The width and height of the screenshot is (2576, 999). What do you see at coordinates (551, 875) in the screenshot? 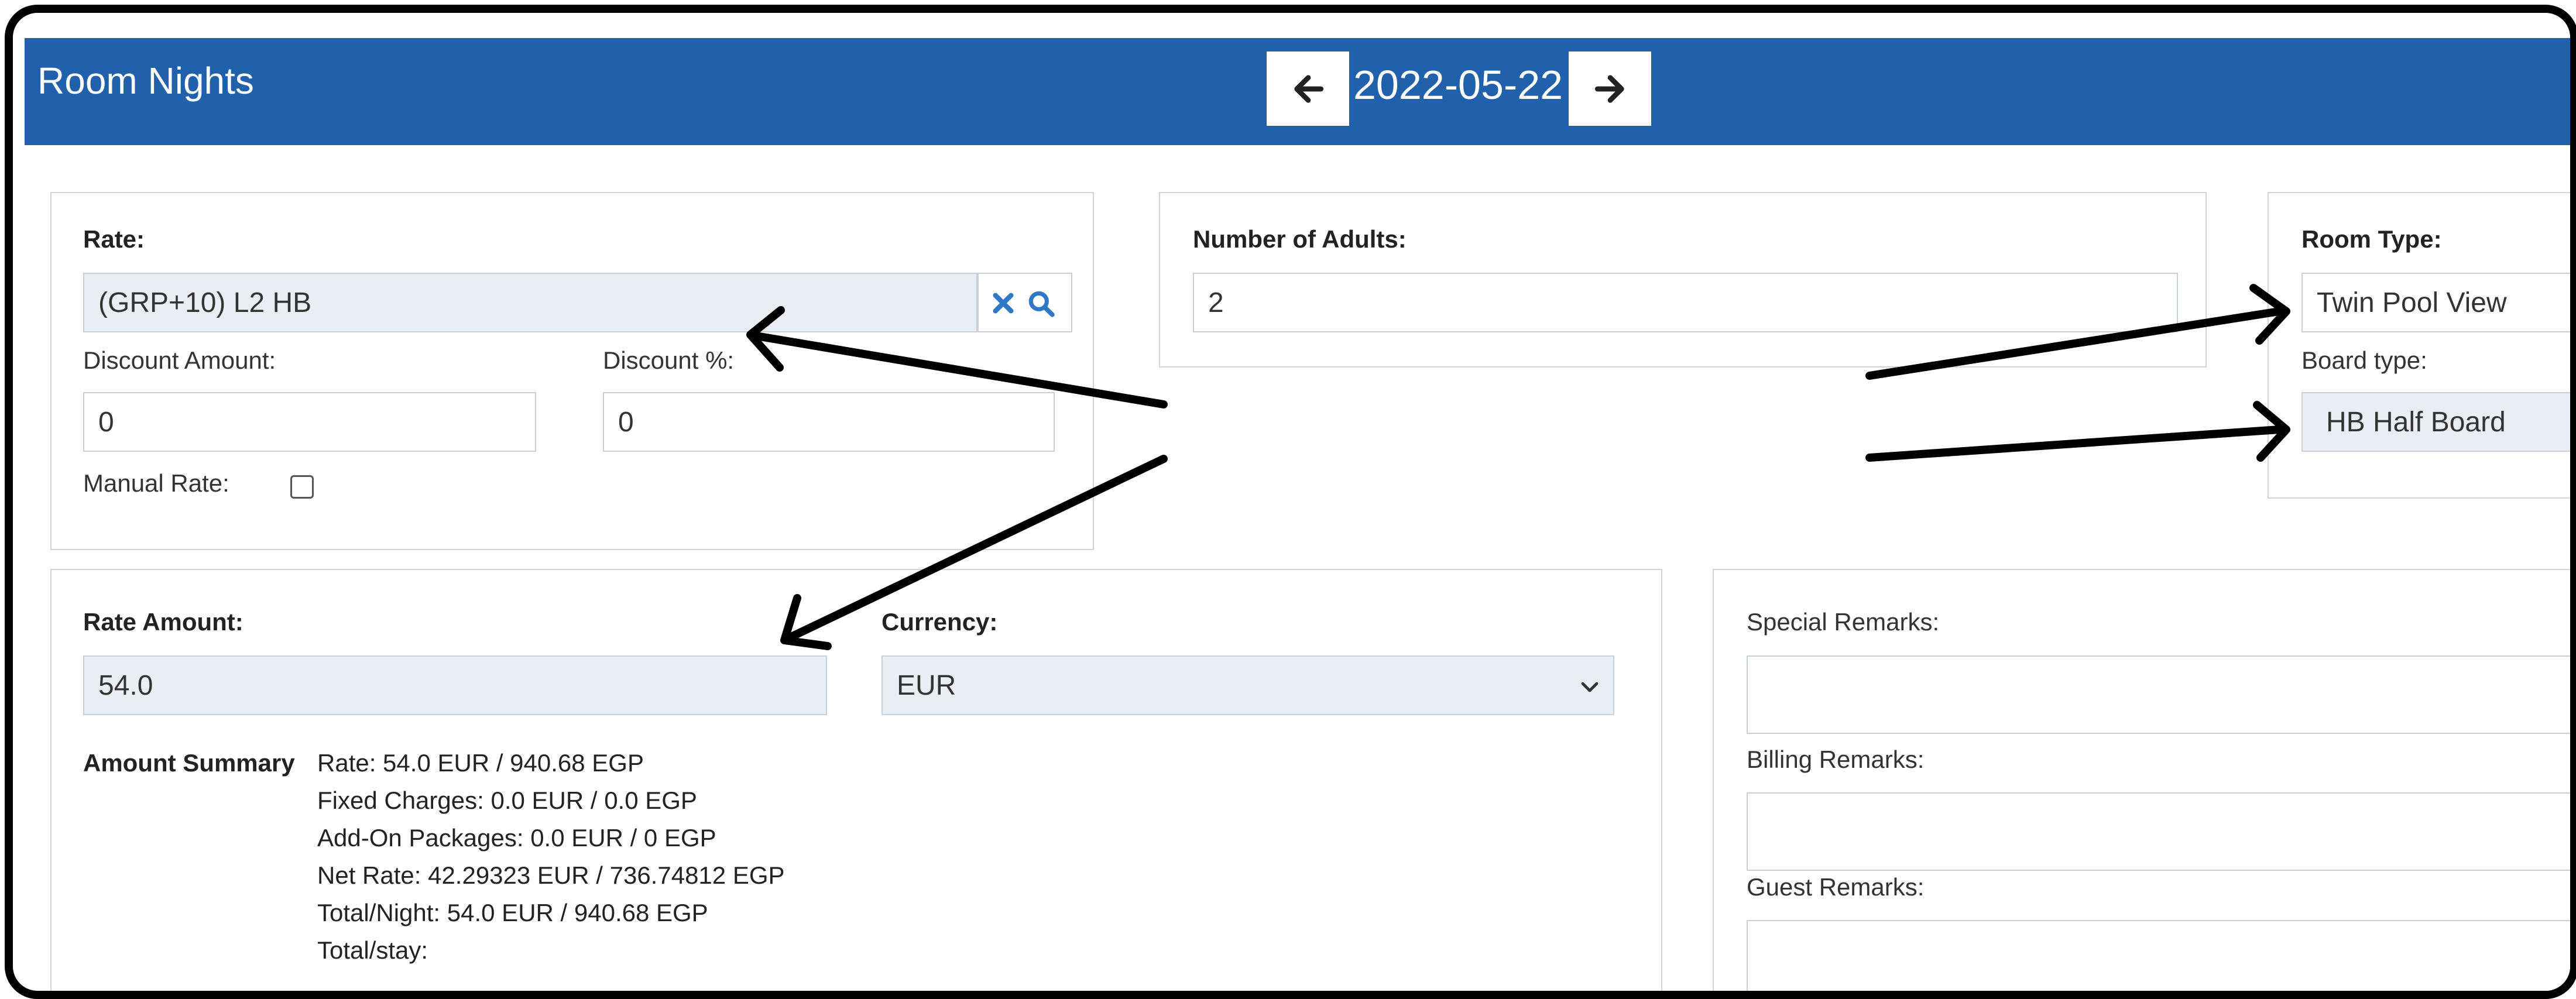
I see `summary-net-rate: Net Rate: 42.29323 EUR / 736.74812 EGP` at bounding box center [551, 875].